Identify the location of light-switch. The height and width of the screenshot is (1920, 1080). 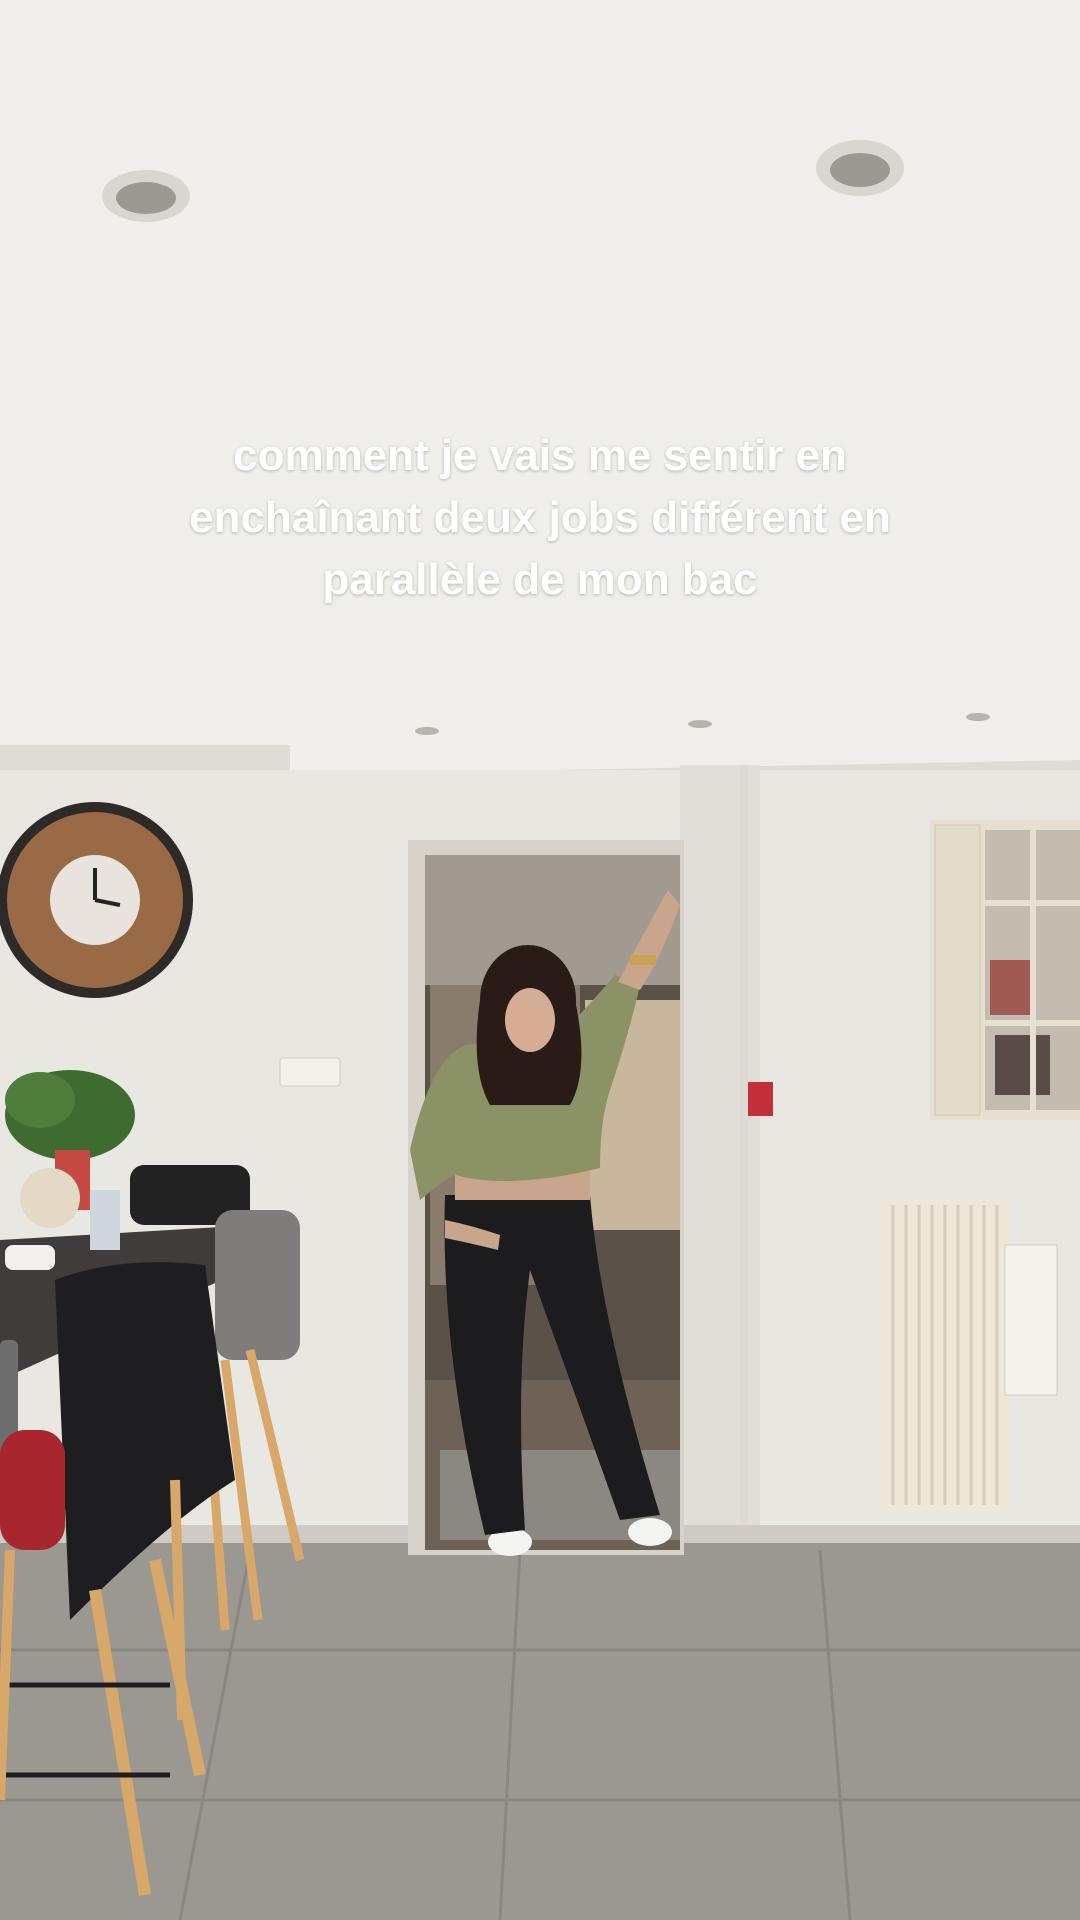
(310, 1072).